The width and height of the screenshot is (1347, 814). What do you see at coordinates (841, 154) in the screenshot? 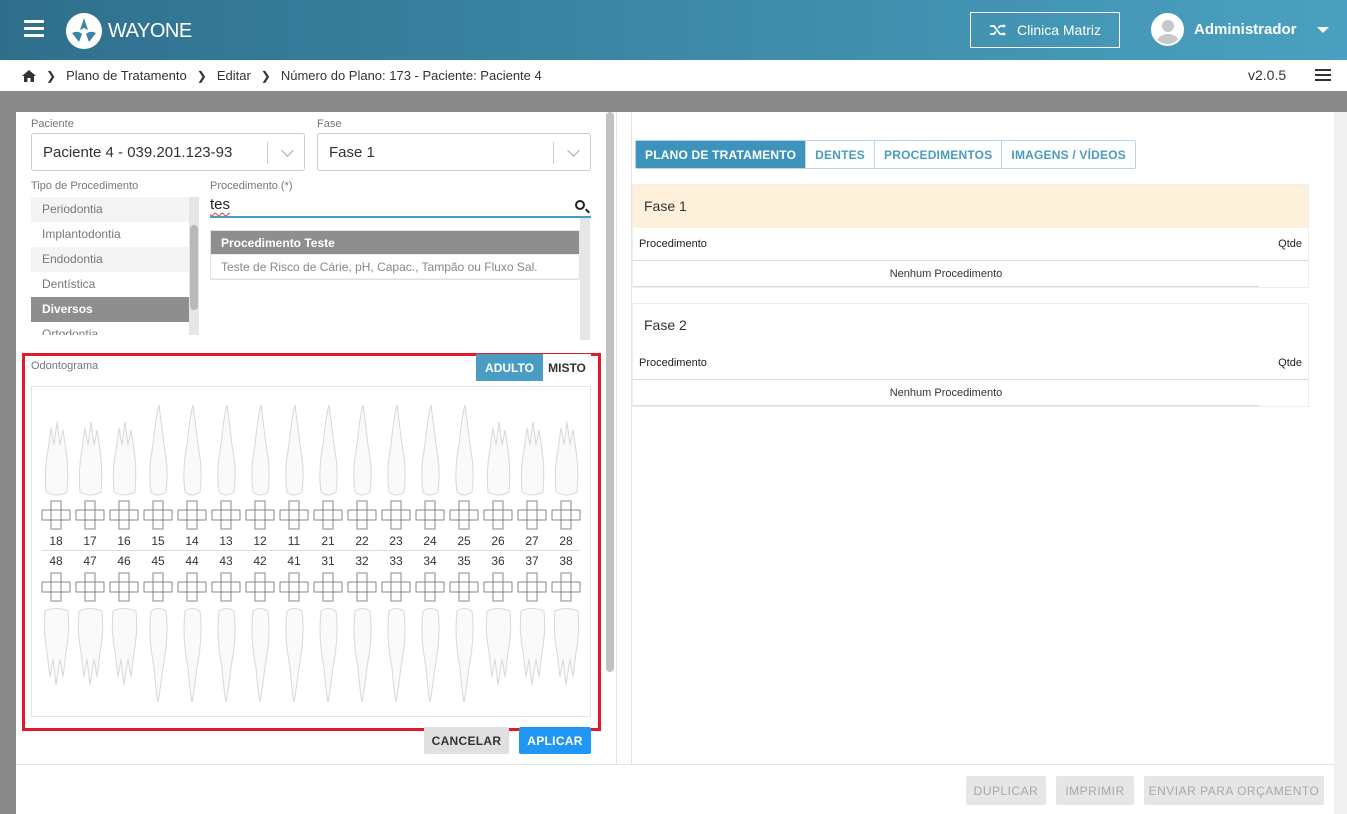
I see `tab-teeth: DENTES` at bounding box center [841, 154].